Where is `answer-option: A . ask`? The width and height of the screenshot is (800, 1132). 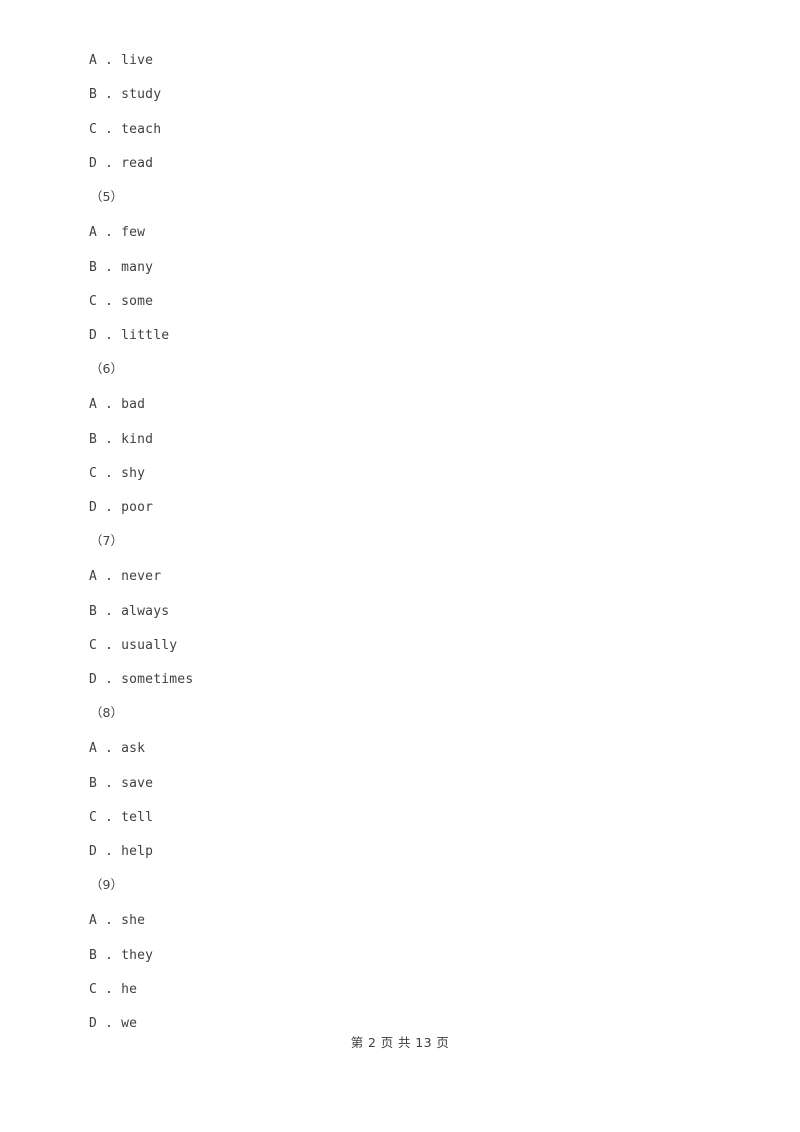
answer-option: A . ask is located at coordinates (117, 748).